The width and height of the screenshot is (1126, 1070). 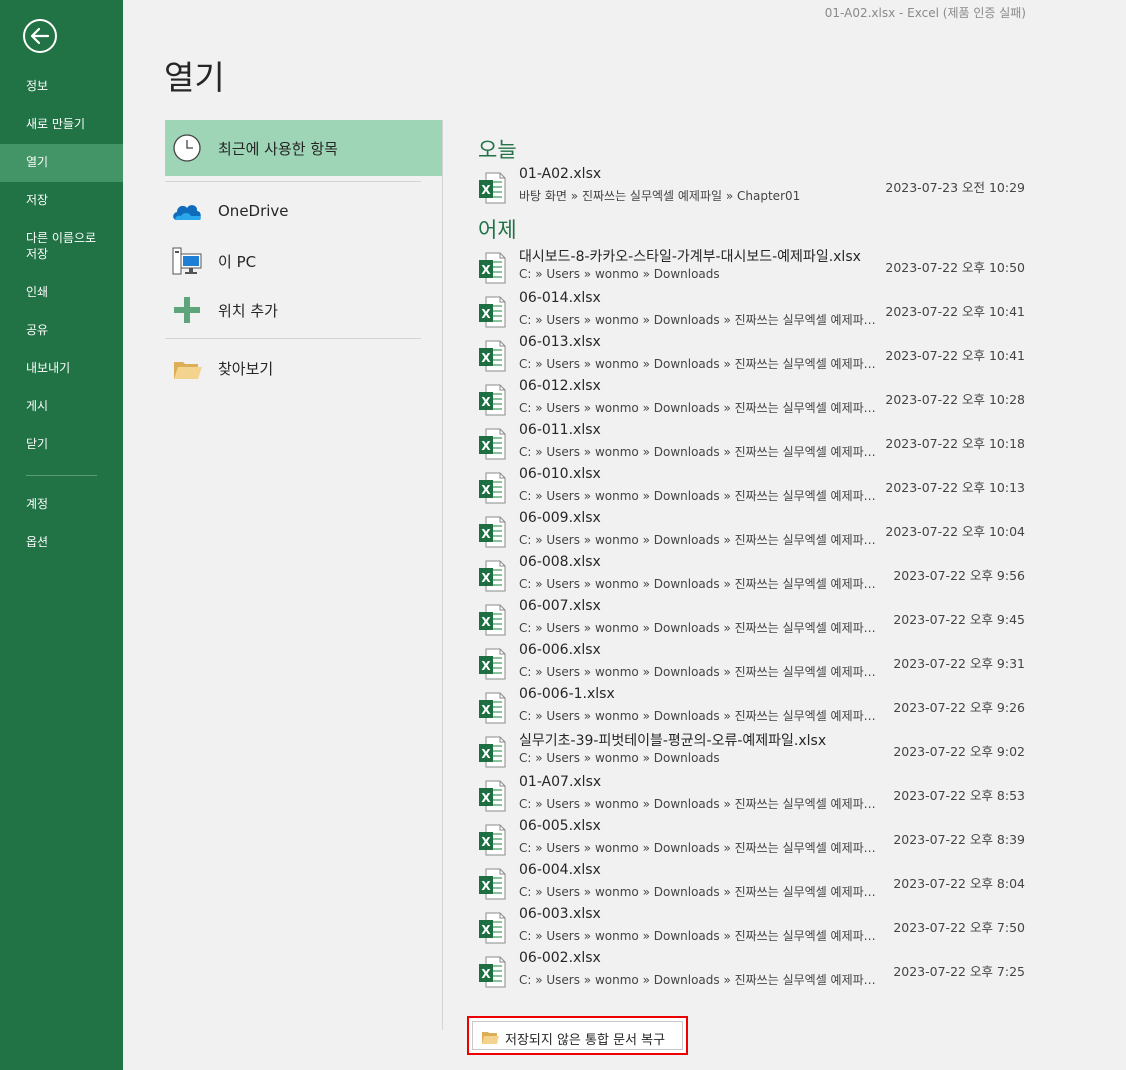 I want to click on file-modified-date: 2023-07-22 오후 8:39, so click(x=959, y=839).